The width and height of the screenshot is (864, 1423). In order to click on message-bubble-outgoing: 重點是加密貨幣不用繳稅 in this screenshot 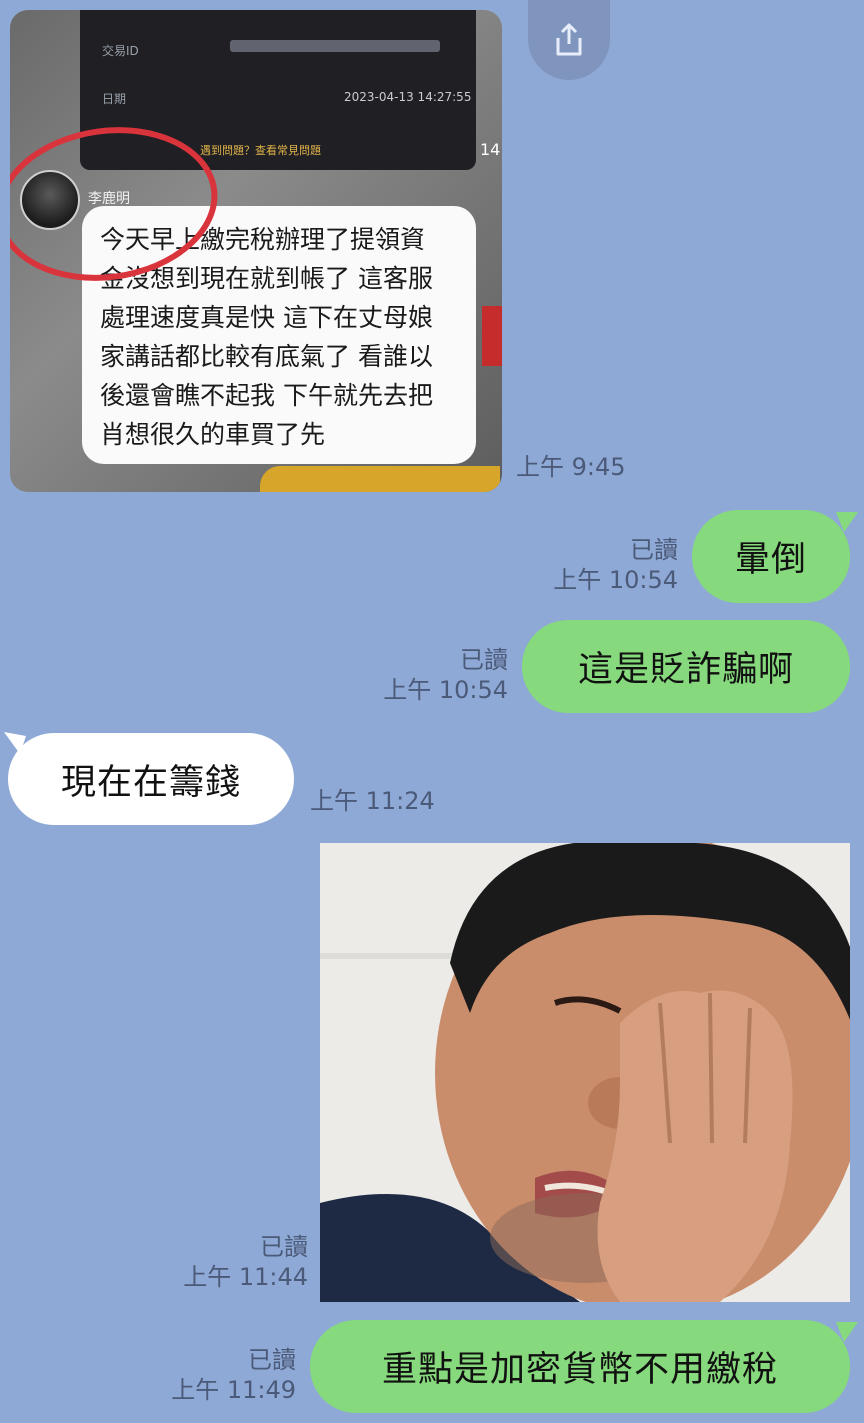, I will do `click(580, 1366)`.